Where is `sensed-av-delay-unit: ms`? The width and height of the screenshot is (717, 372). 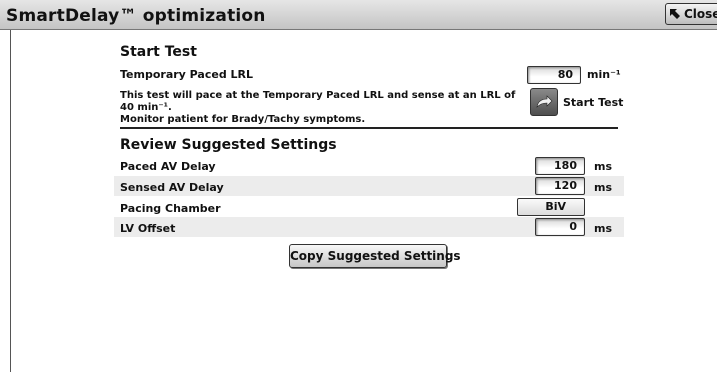 sensed-av-delay-unit: ms is located at coordinates (603, 187).